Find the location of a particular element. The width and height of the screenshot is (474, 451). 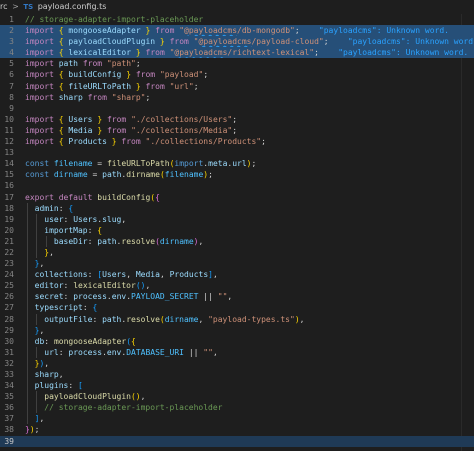

string: "payload" is located at coordinates (181, 75).